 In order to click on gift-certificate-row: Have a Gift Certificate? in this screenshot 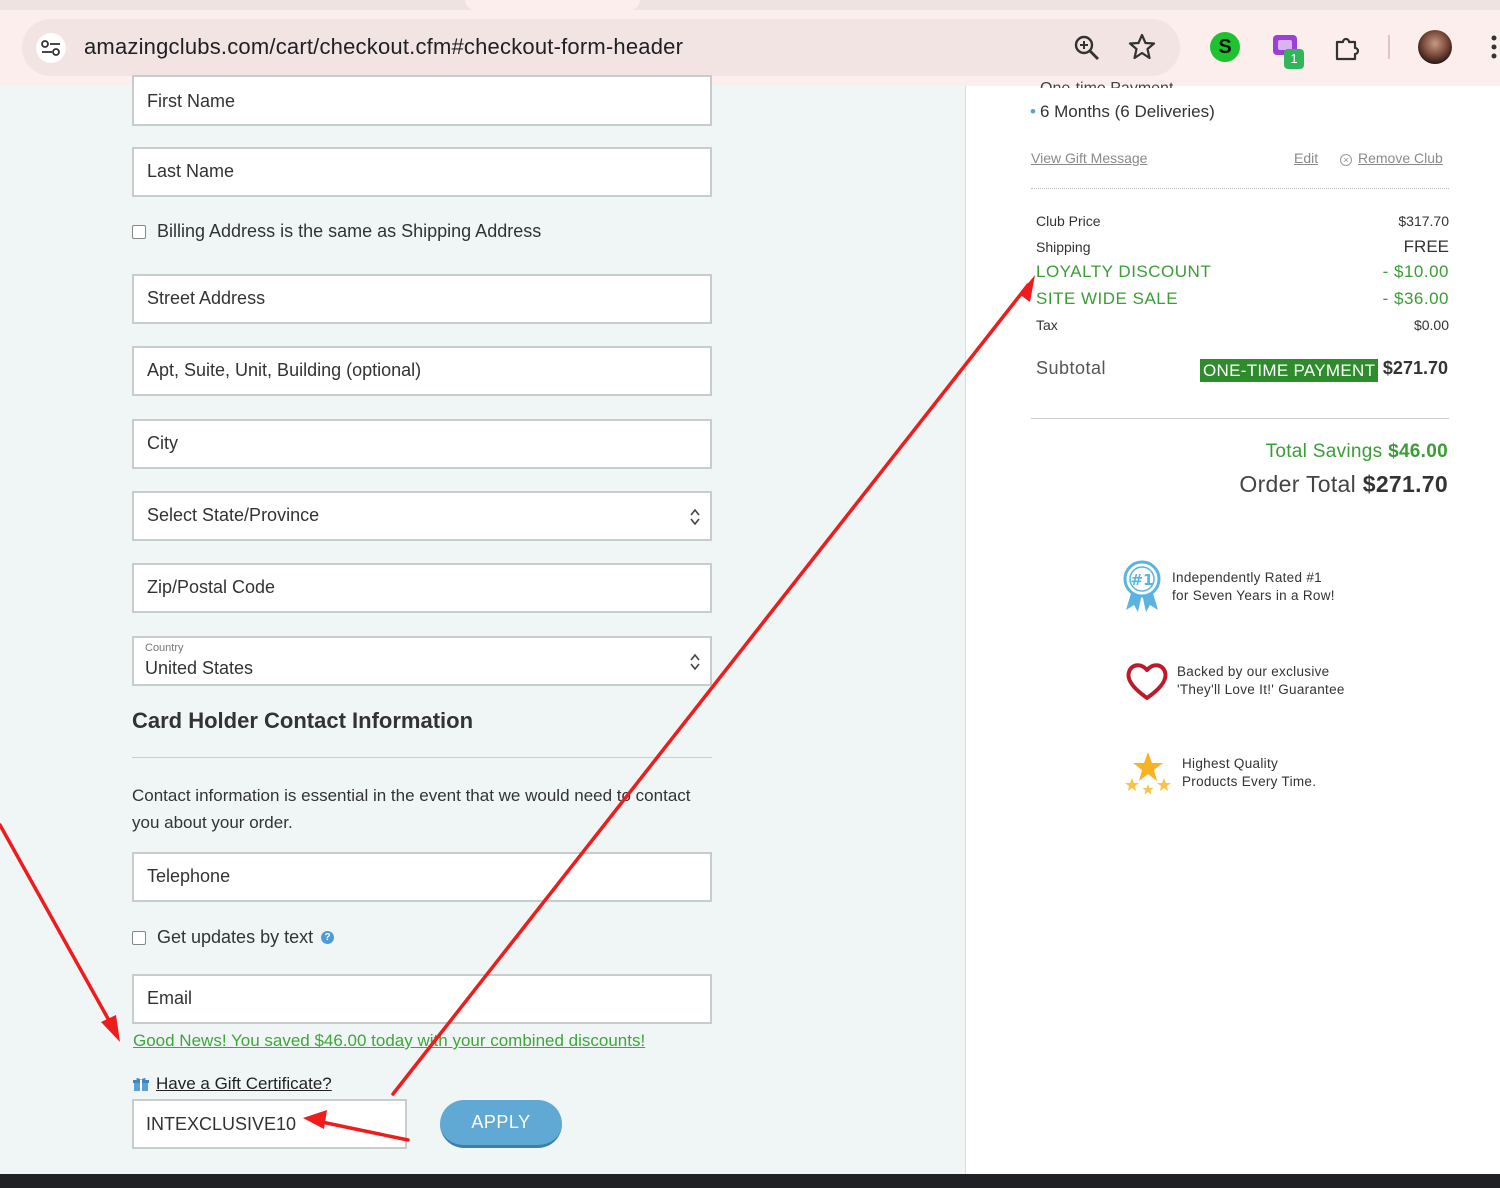, I will do `click(232, 1084)`.